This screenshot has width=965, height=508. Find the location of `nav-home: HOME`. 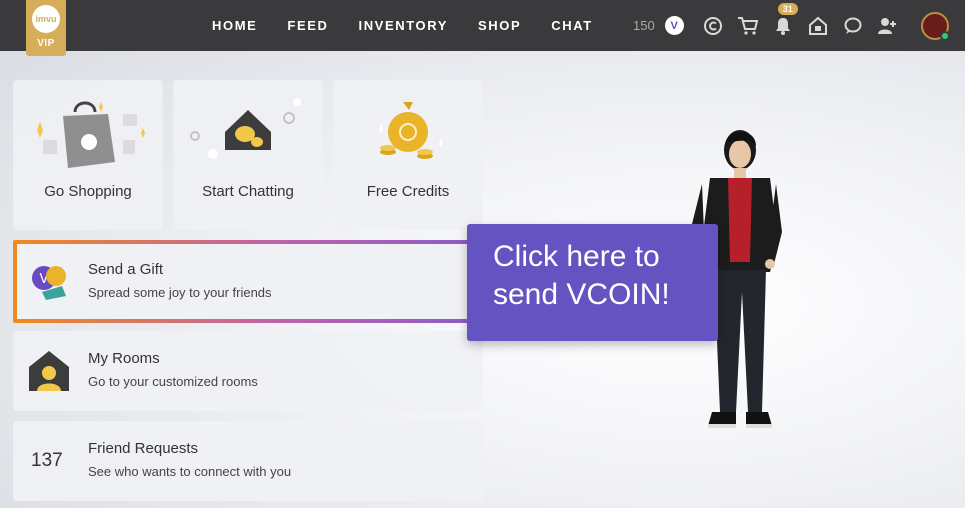

nav-home: HOME is located at coordinates (234, 25).